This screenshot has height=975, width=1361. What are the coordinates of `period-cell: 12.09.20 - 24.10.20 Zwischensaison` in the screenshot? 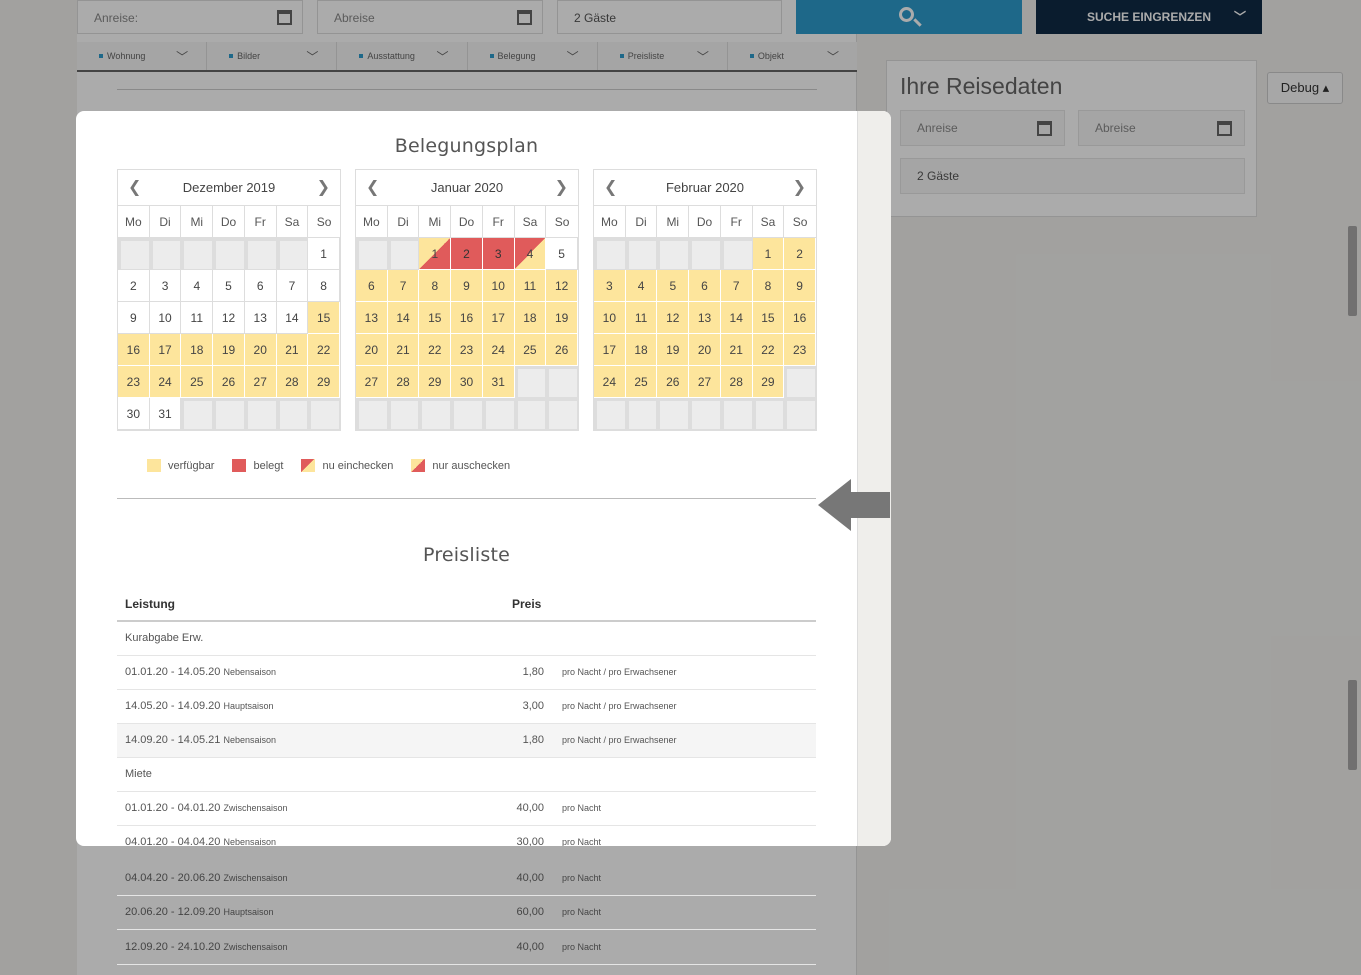 It's located at (314, 947).